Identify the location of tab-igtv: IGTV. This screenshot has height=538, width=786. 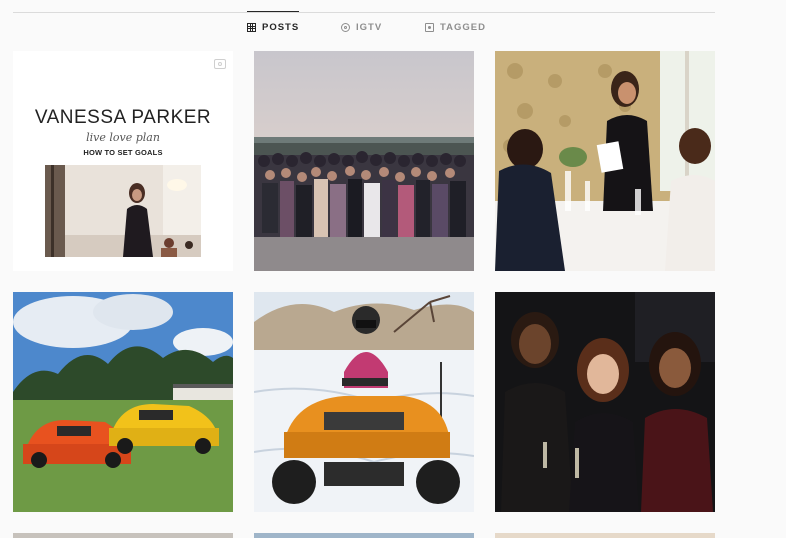
(361, 27).